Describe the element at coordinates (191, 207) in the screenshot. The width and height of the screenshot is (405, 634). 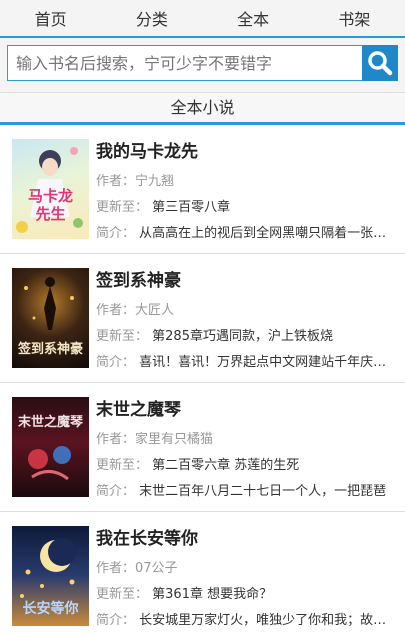
I see `latest-chapter: 第三百零八章` at that location.